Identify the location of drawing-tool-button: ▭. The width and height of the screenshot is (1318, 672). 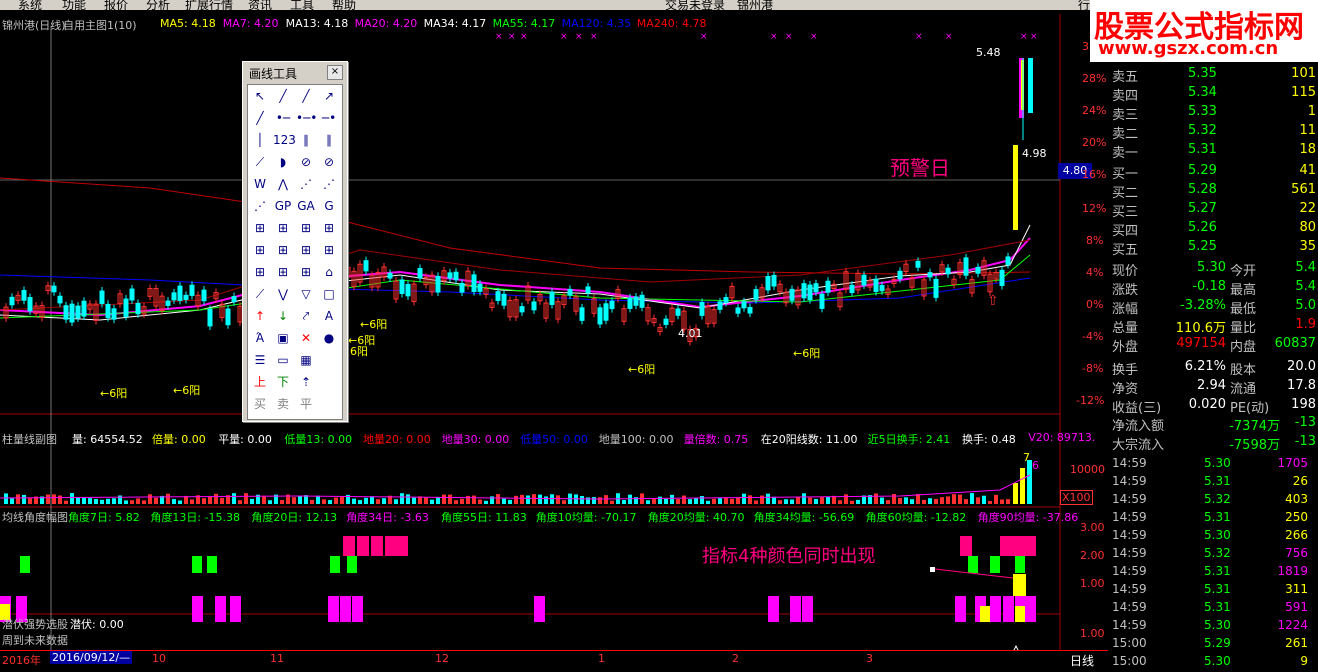
(283, 360).